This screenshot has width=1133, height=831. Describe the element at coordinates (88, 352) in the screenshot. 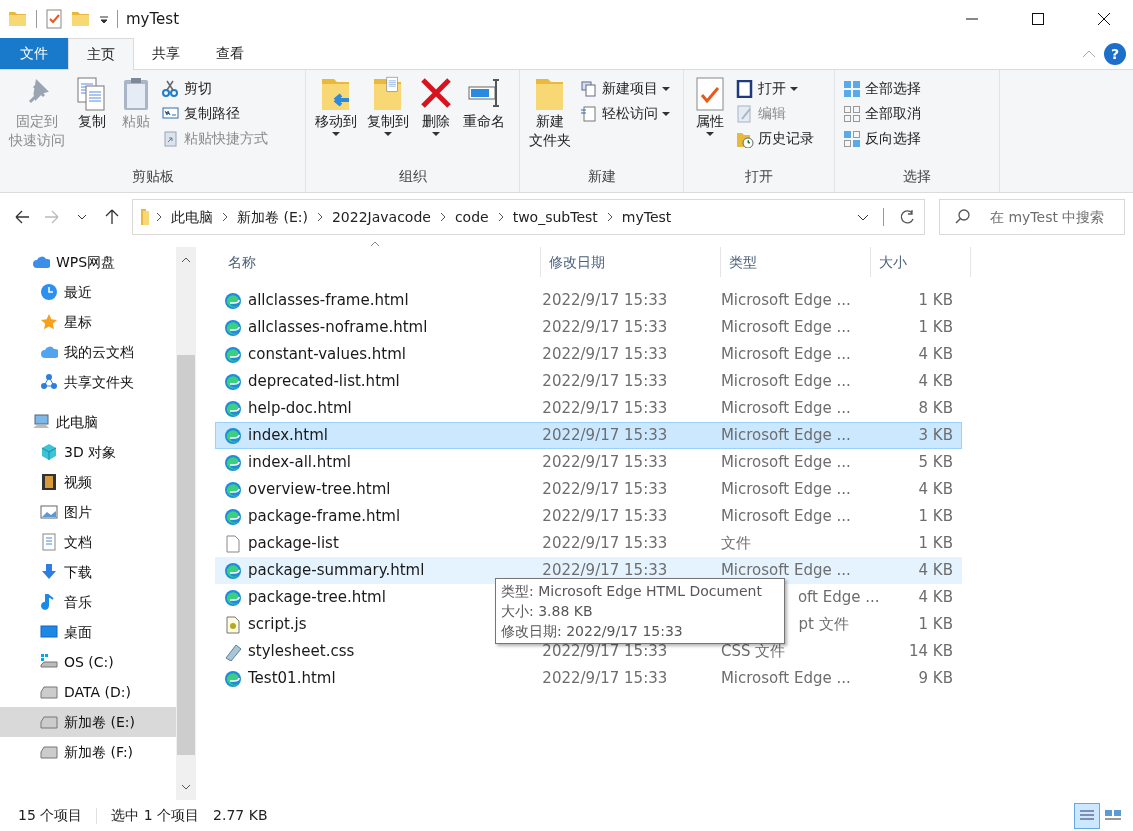

I see `sidebar-item: 我的云文档` at that location.